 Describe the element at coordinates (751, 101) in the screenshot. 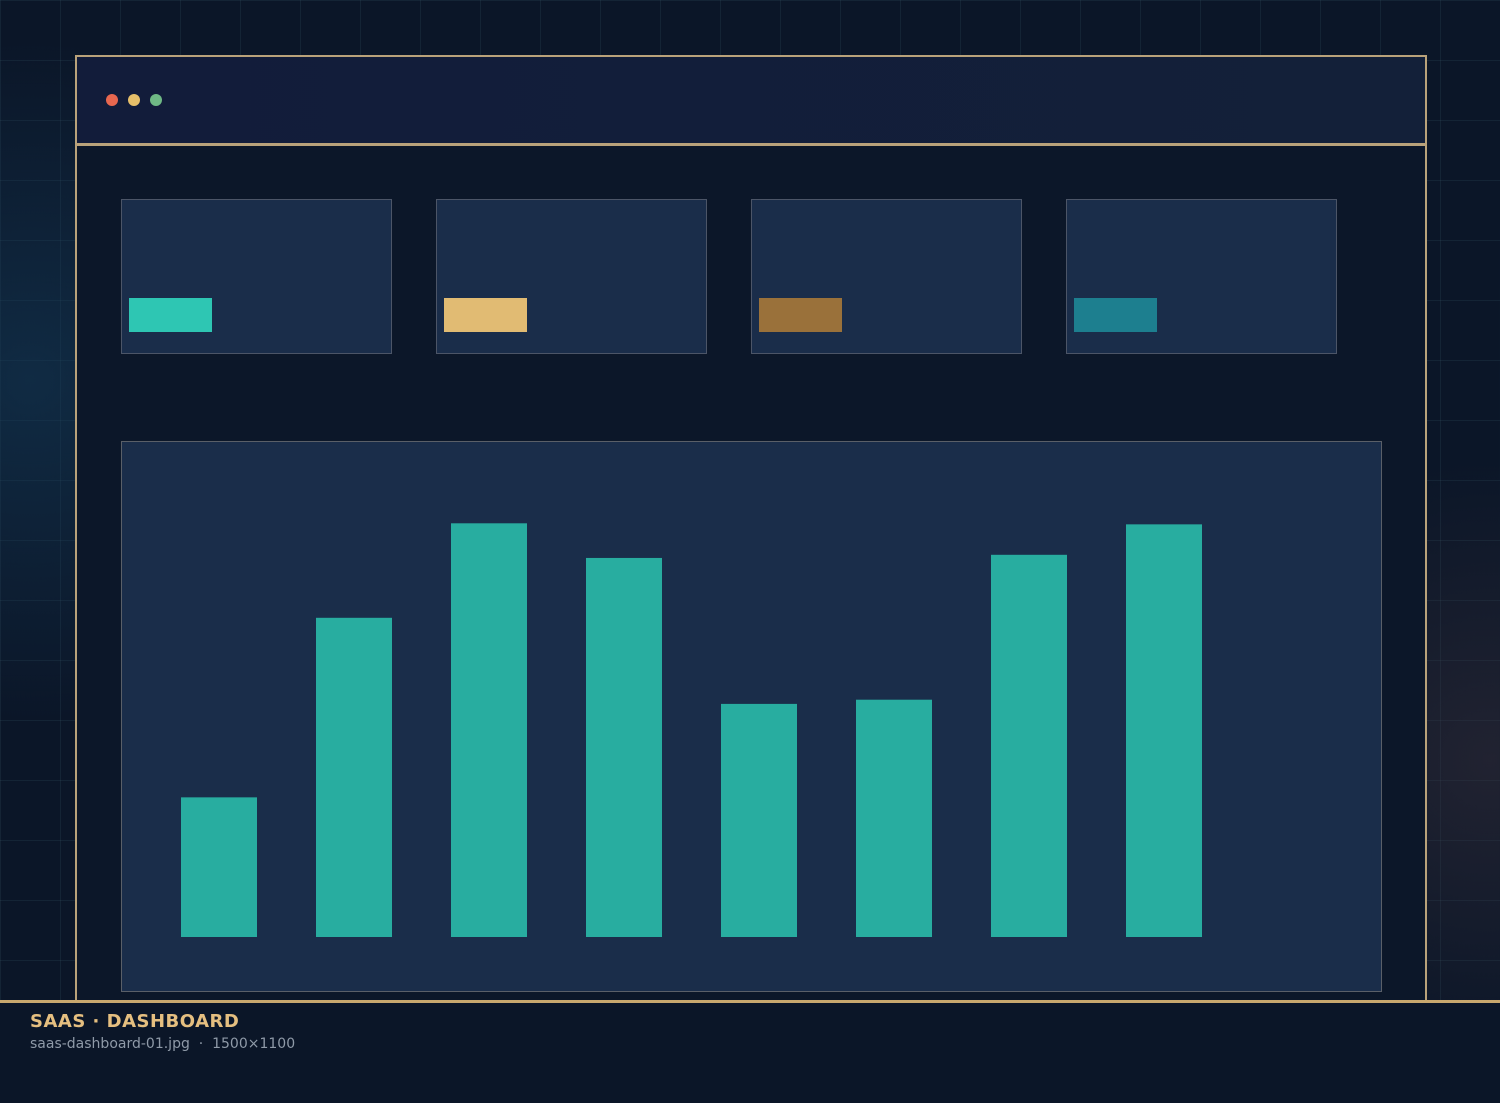

I see `window-titlebar` at that location.